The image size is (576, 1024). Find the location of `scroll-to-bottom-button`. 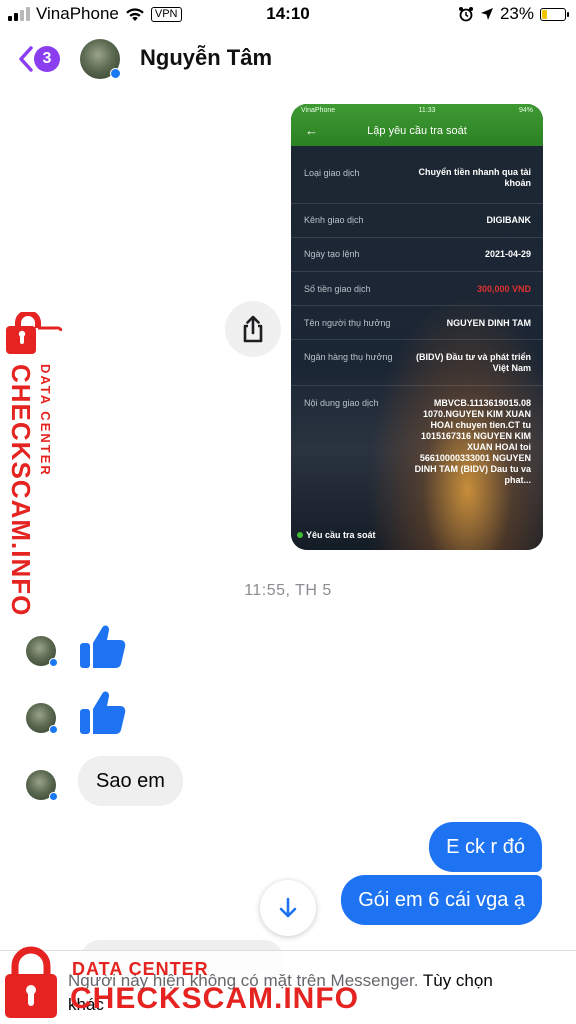

scroll-to-bottom-button is located at coordinates (288, 908).